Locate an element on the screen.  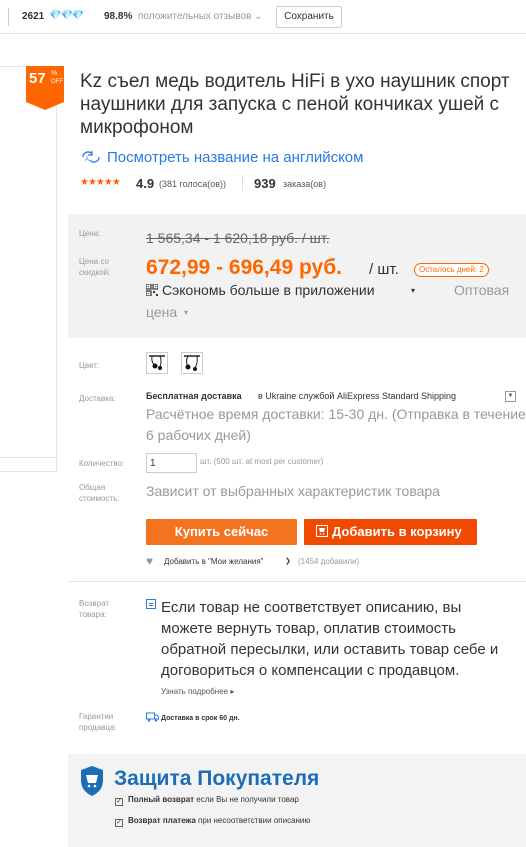
shield-icon is located at coordinates (92, 781).